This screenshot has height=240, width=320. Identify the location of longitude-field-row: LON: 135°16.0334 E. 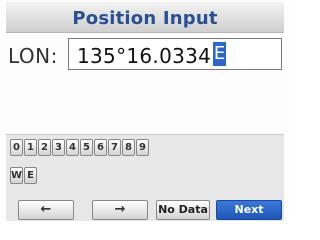
(145, 56).